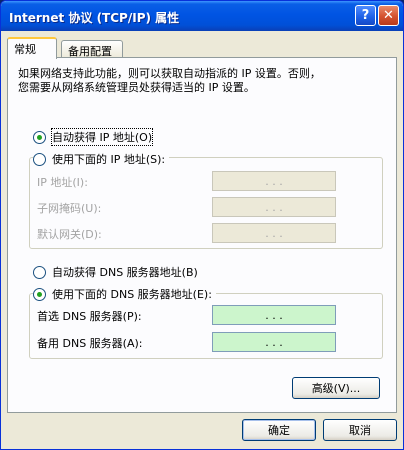 The height and width of the screenshot is (450, 404). I want to click on radio-auto-dns-indicator, so click(39, 272).